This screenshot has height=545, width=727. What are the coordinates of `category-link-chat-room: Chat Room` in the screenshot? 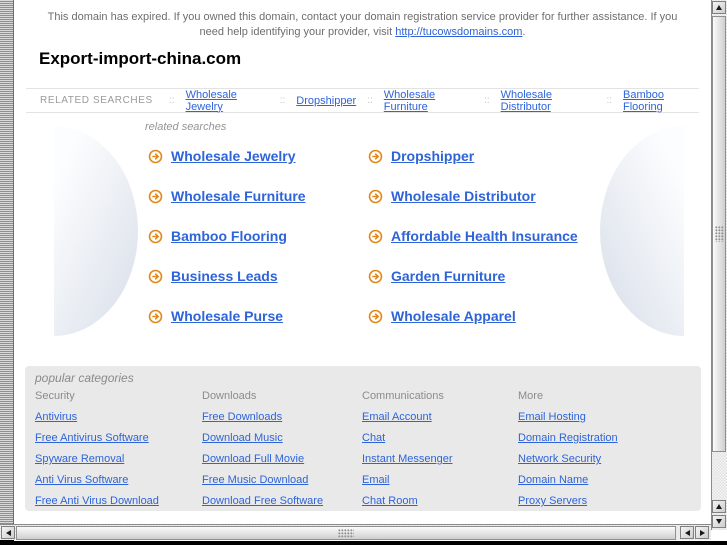 It's located at (442, 501).